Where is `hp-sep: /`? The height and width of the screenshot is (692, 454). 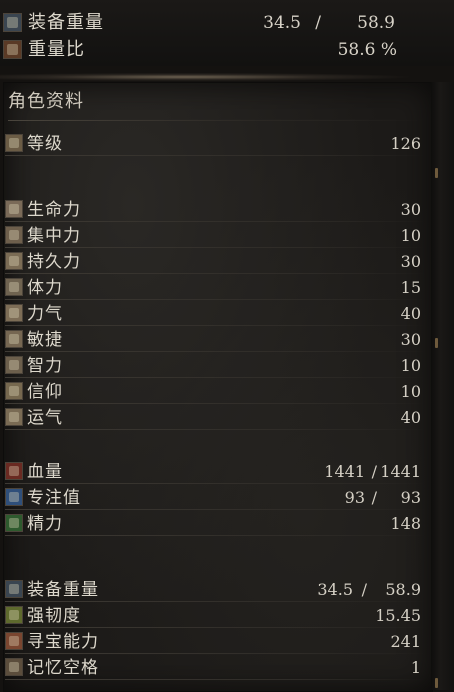
hp-sep: / is located at coordinates (374, 471).